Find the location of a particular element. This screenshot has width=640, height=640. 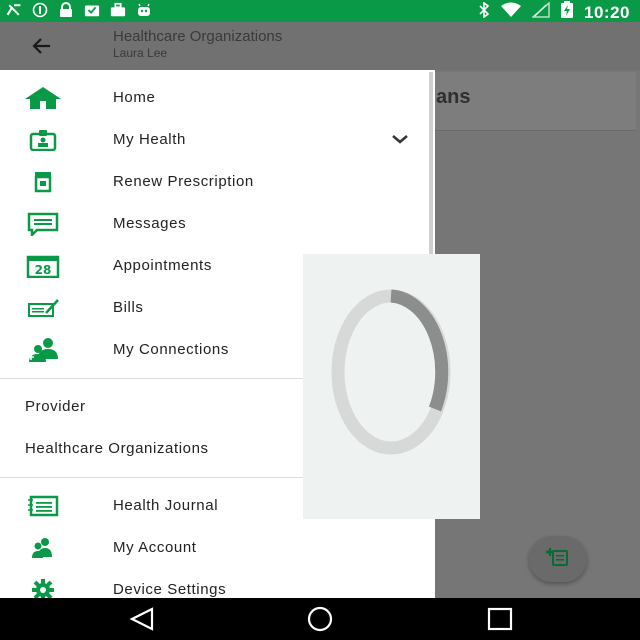

app-bar-subtitle: Laura Lee is located at coordinates (140, 53).